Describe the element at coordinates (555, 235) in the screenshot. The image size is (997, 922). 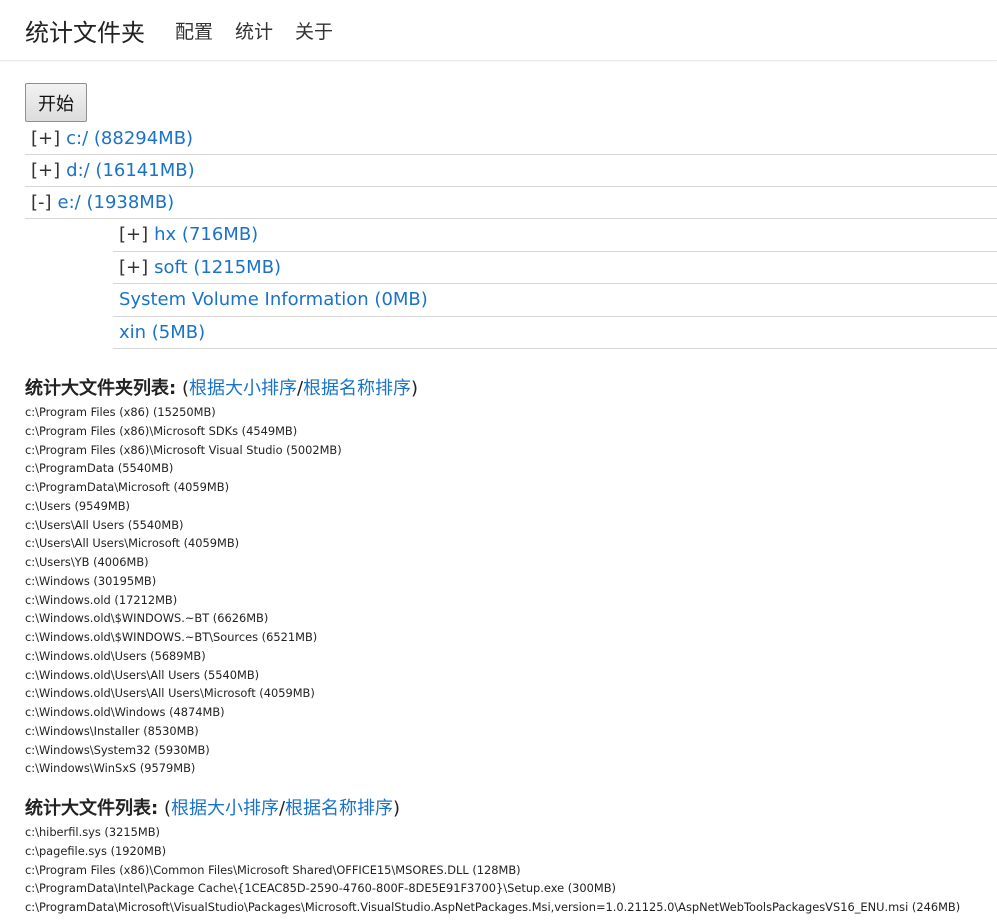
I see `tree-row-folder-hx: [+] hx (716MB)` at that location.